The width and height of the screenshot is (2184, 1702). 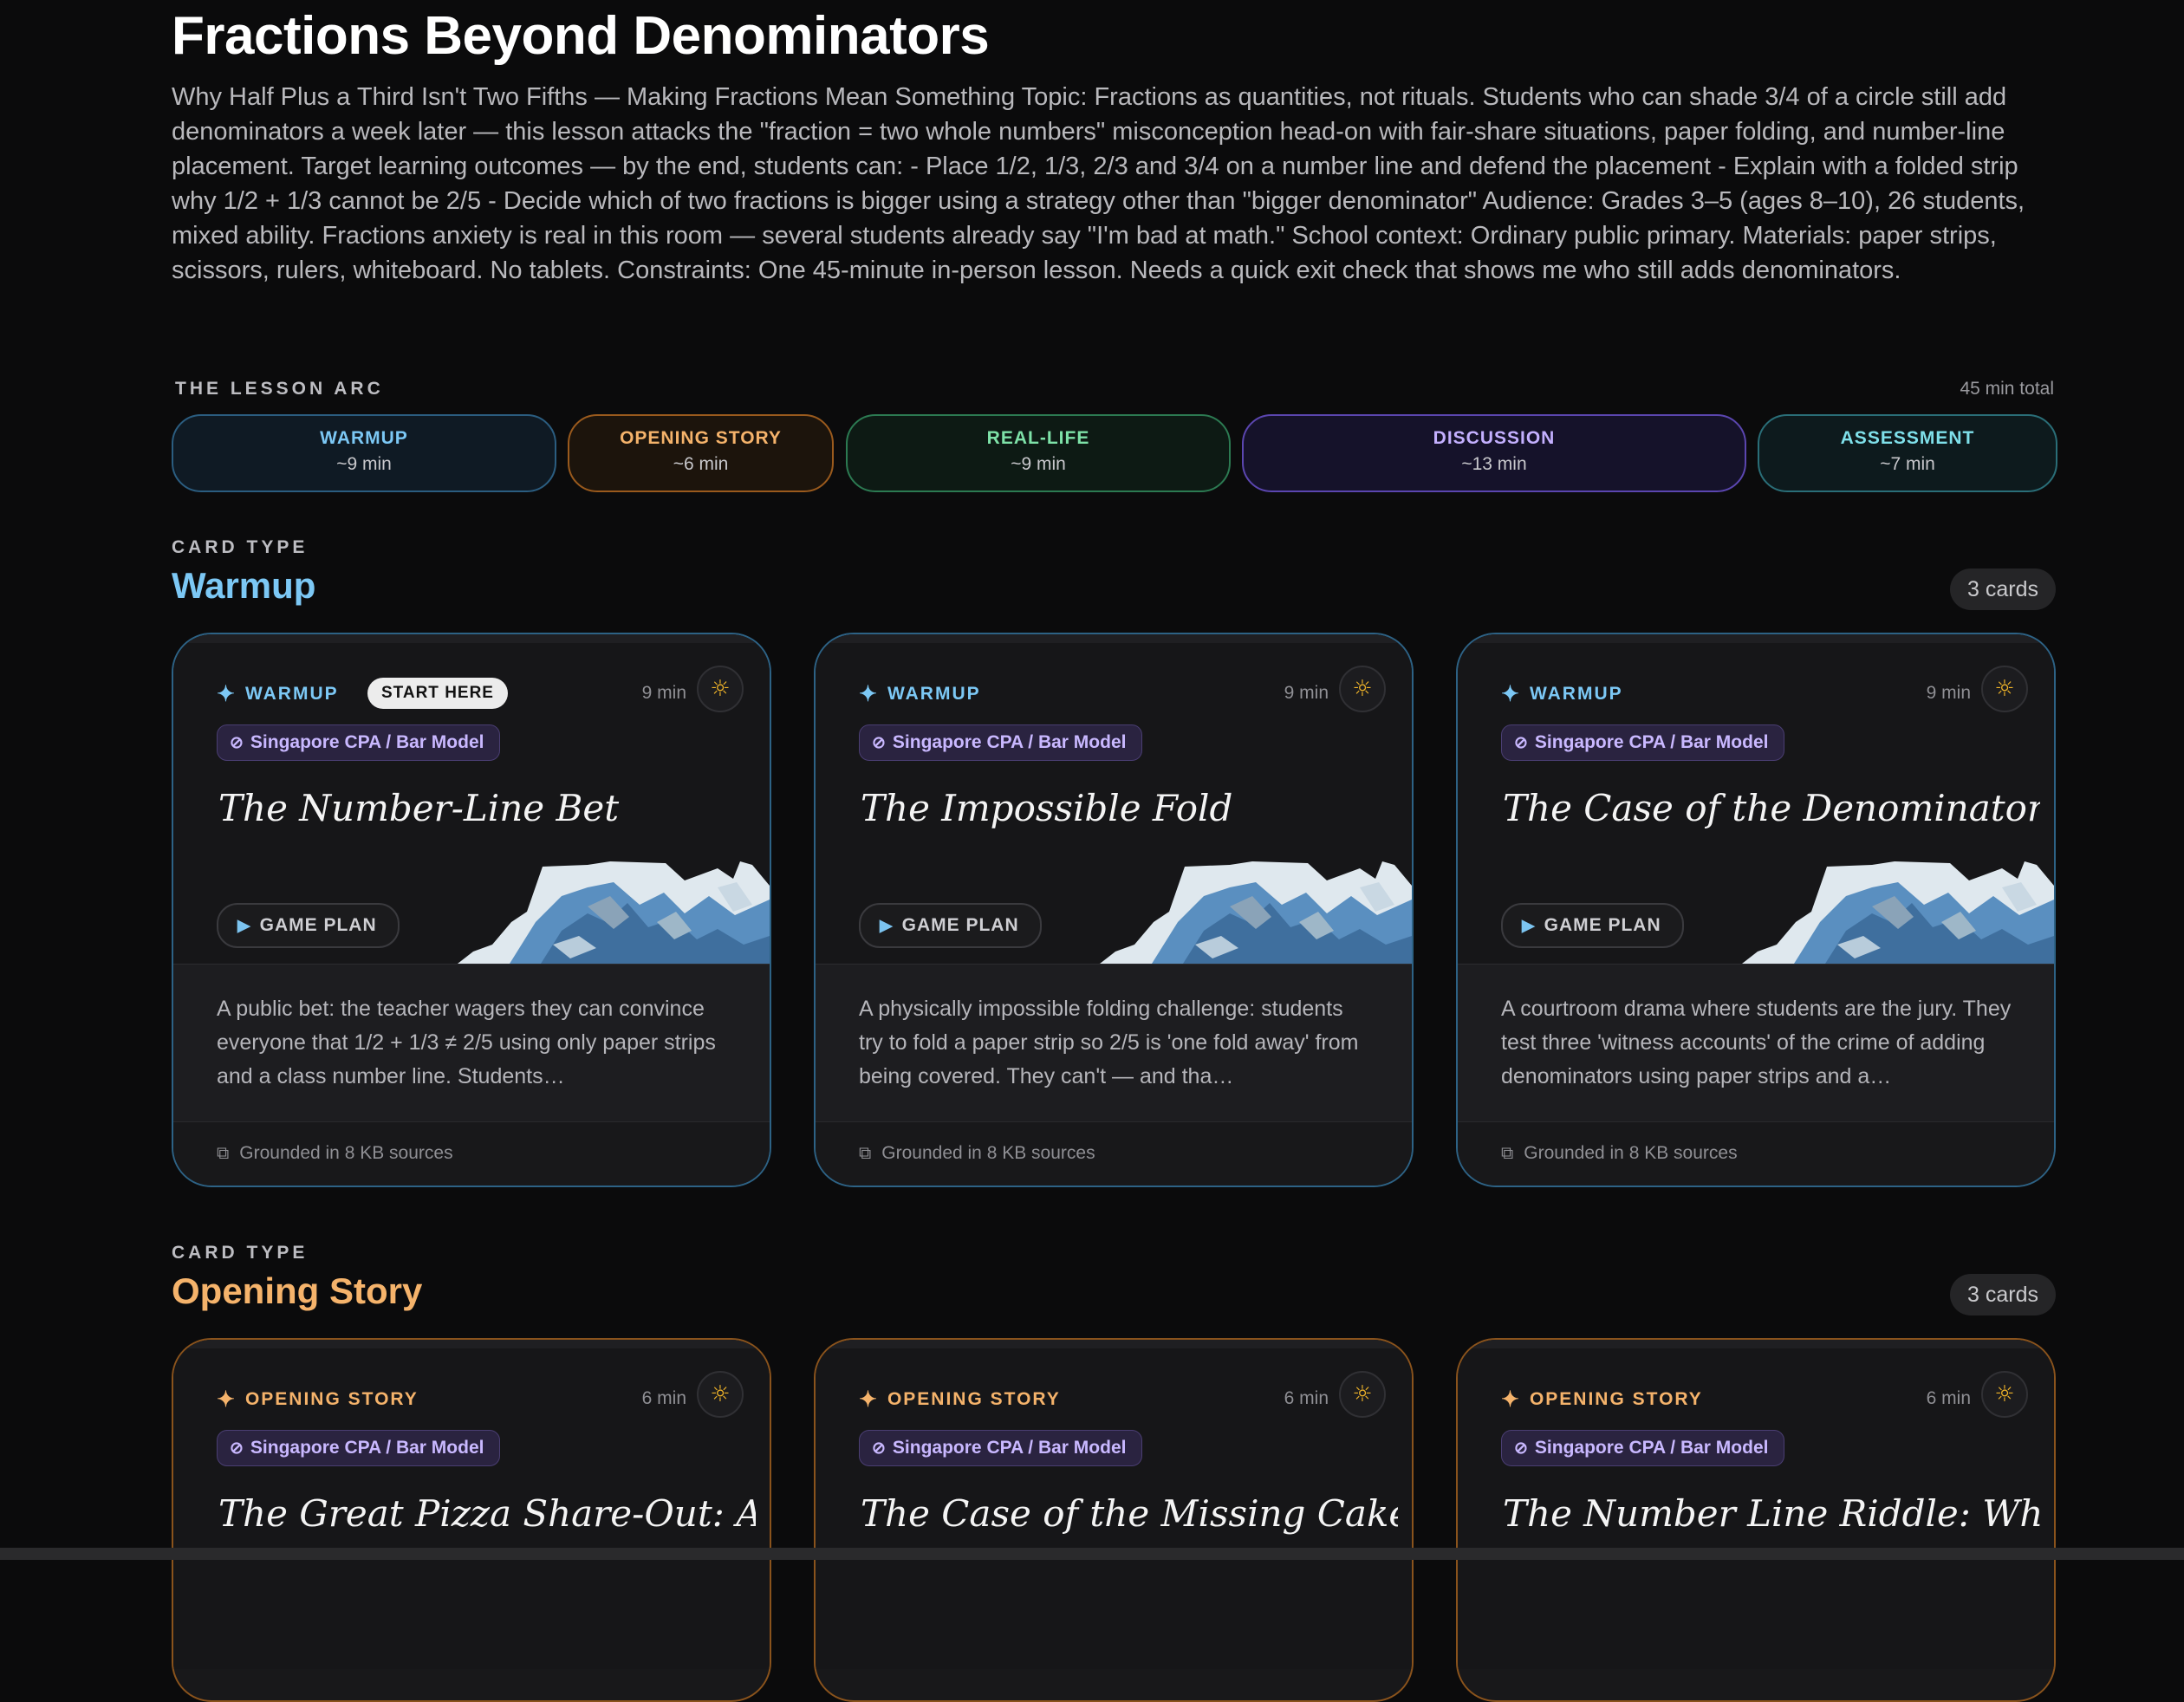 I want to click on arc-segment-discussion: DISCUSSION ~13 min, so click(x=1494, y=453).